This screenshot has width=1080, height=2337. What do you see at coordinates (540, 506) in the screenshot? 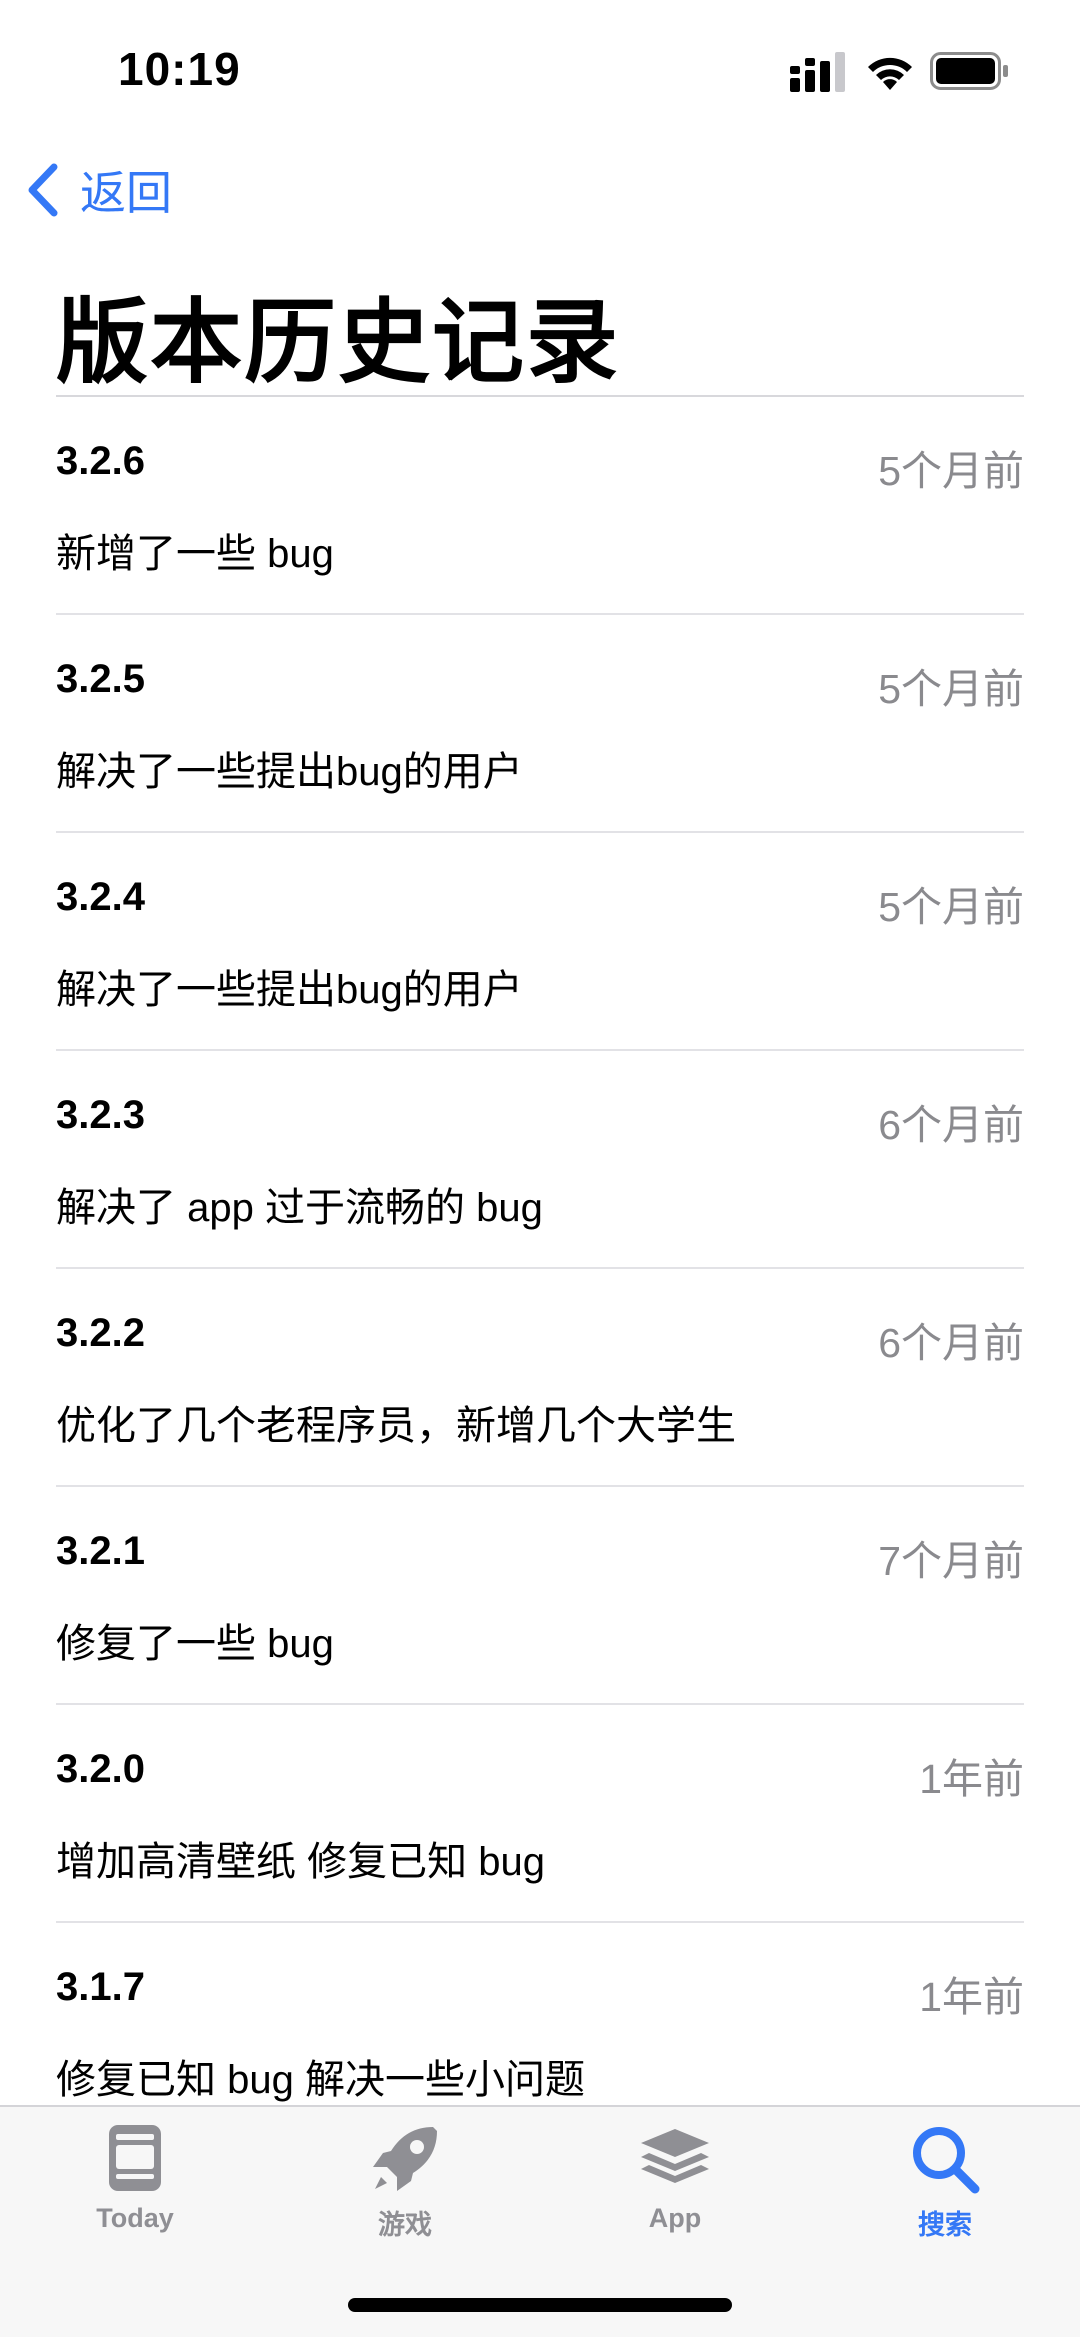
I see `version-item: 3.2.6 5个月前 新增了一些 bug` at bounding box center [540, 506].